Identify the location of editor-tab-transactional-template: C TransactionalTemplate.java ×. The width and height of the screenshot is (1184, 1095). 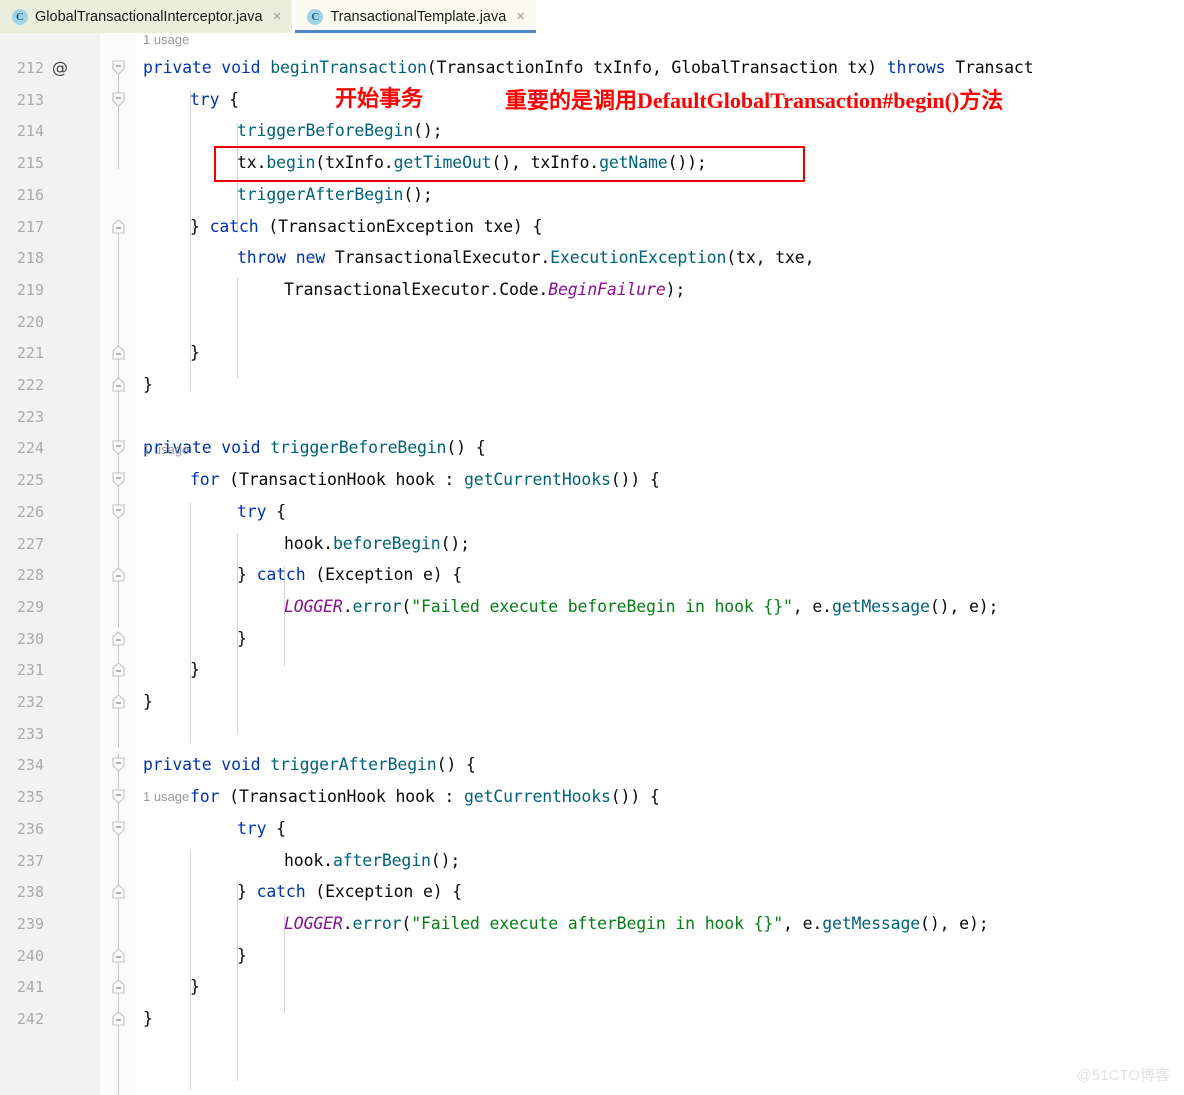
(416, 16).